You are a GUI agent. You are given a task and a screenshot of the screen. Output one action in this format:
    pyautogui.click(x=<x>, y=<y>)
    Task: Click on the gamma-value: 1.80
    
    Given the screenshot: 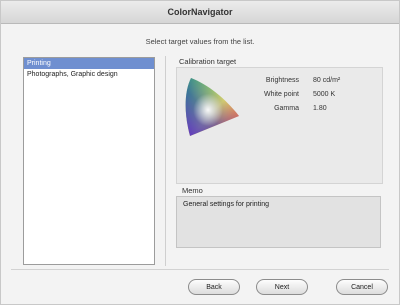 What is the action you would take?
    pyautogui.click(x=320, y=108)
    